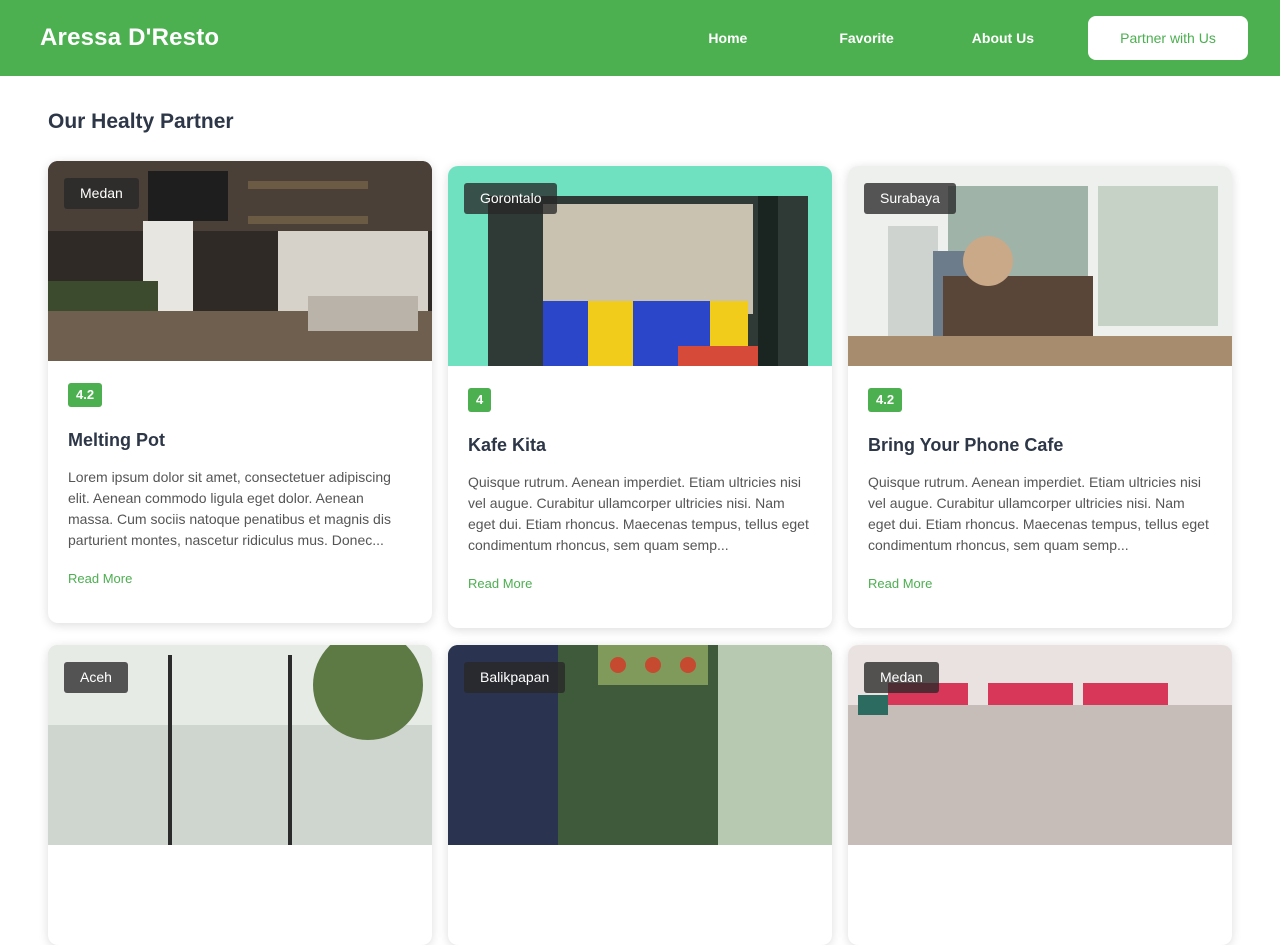 The image size is (1280, 945). I want to click on city-badge: Surabaya, so click(910, 198).